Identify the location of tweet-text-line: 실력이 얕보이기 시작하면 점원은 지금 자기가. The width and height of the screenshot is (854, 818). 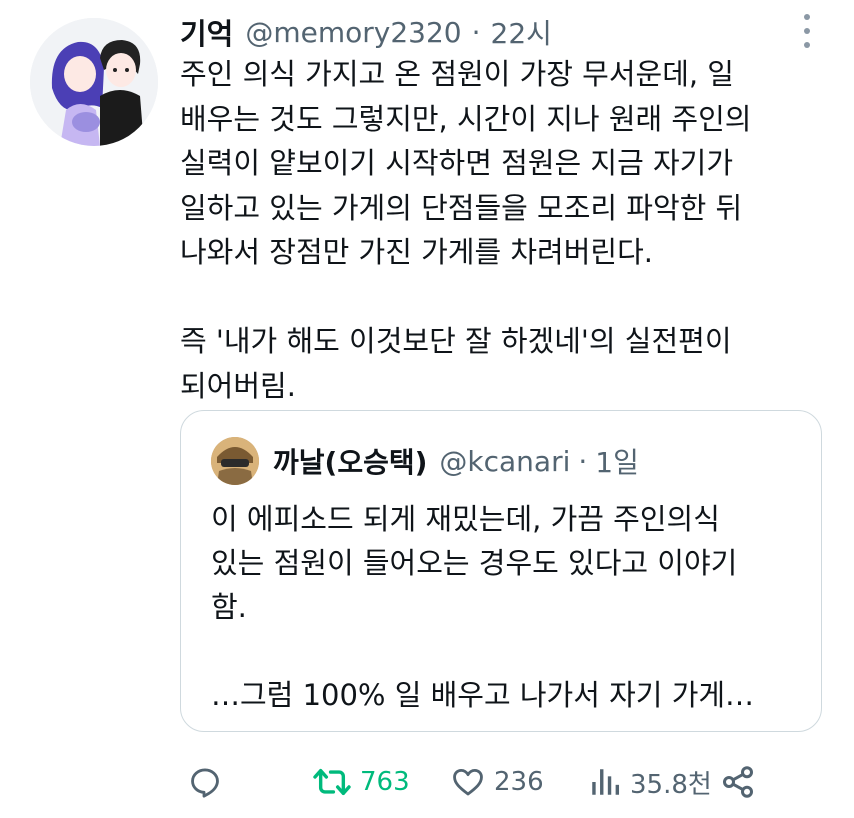
(457, 163).